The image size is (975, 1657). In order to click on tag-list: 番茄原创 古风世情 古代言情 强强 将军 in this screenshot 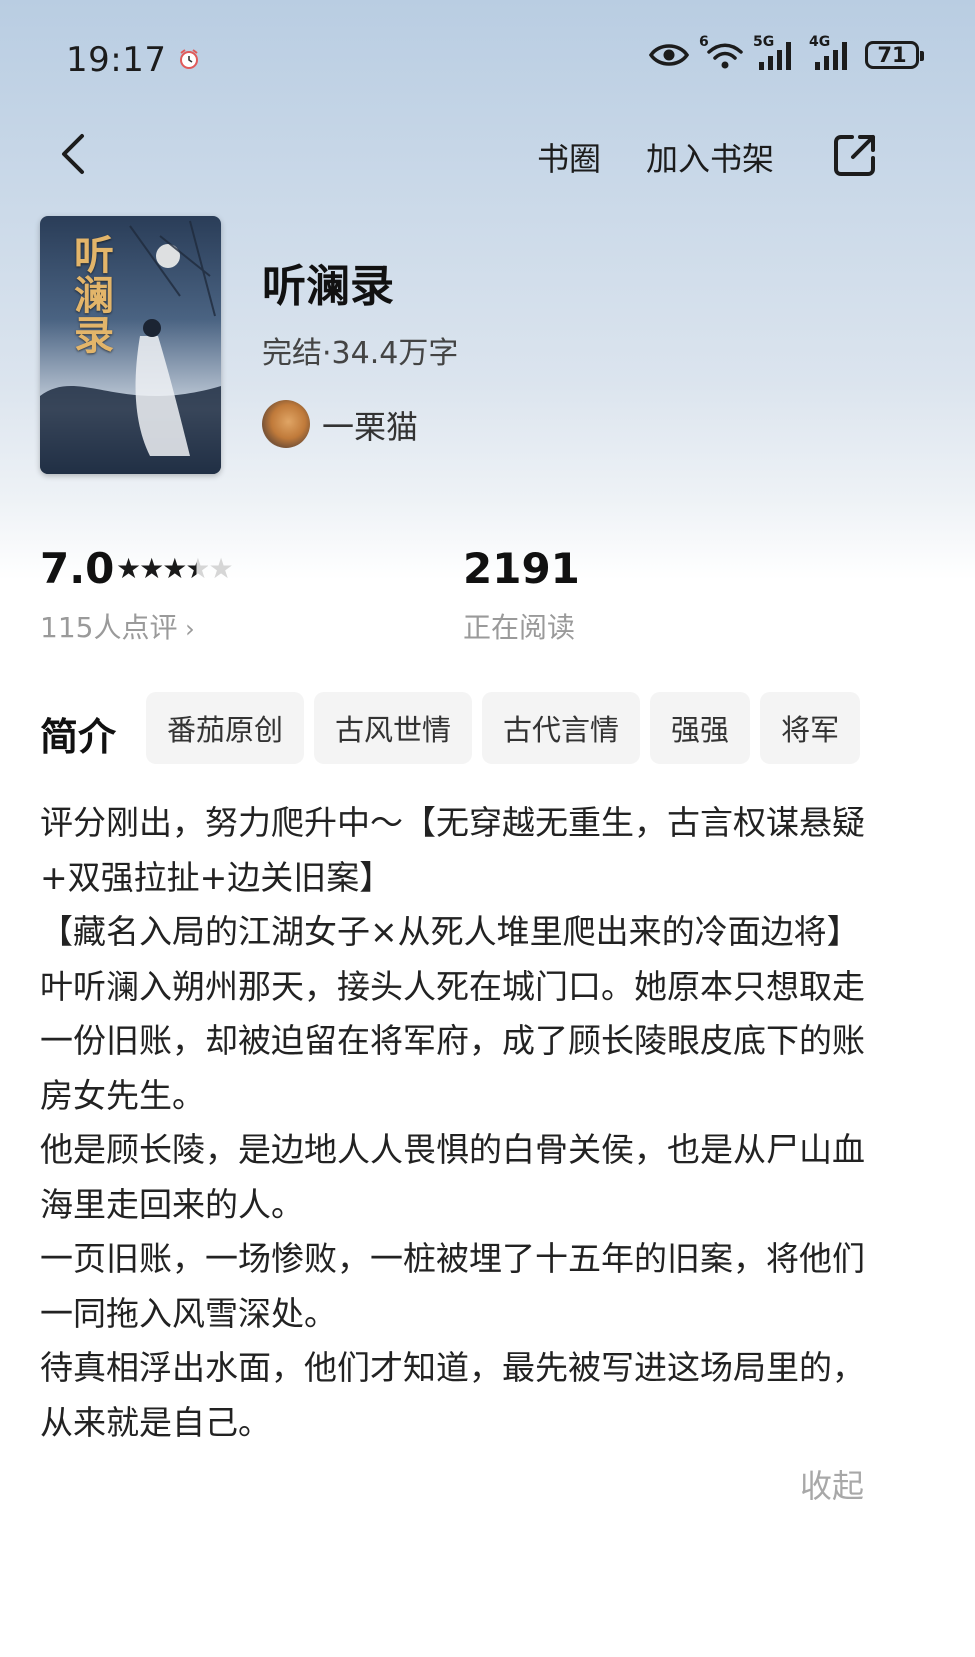, I will do `click(503, 728)`.